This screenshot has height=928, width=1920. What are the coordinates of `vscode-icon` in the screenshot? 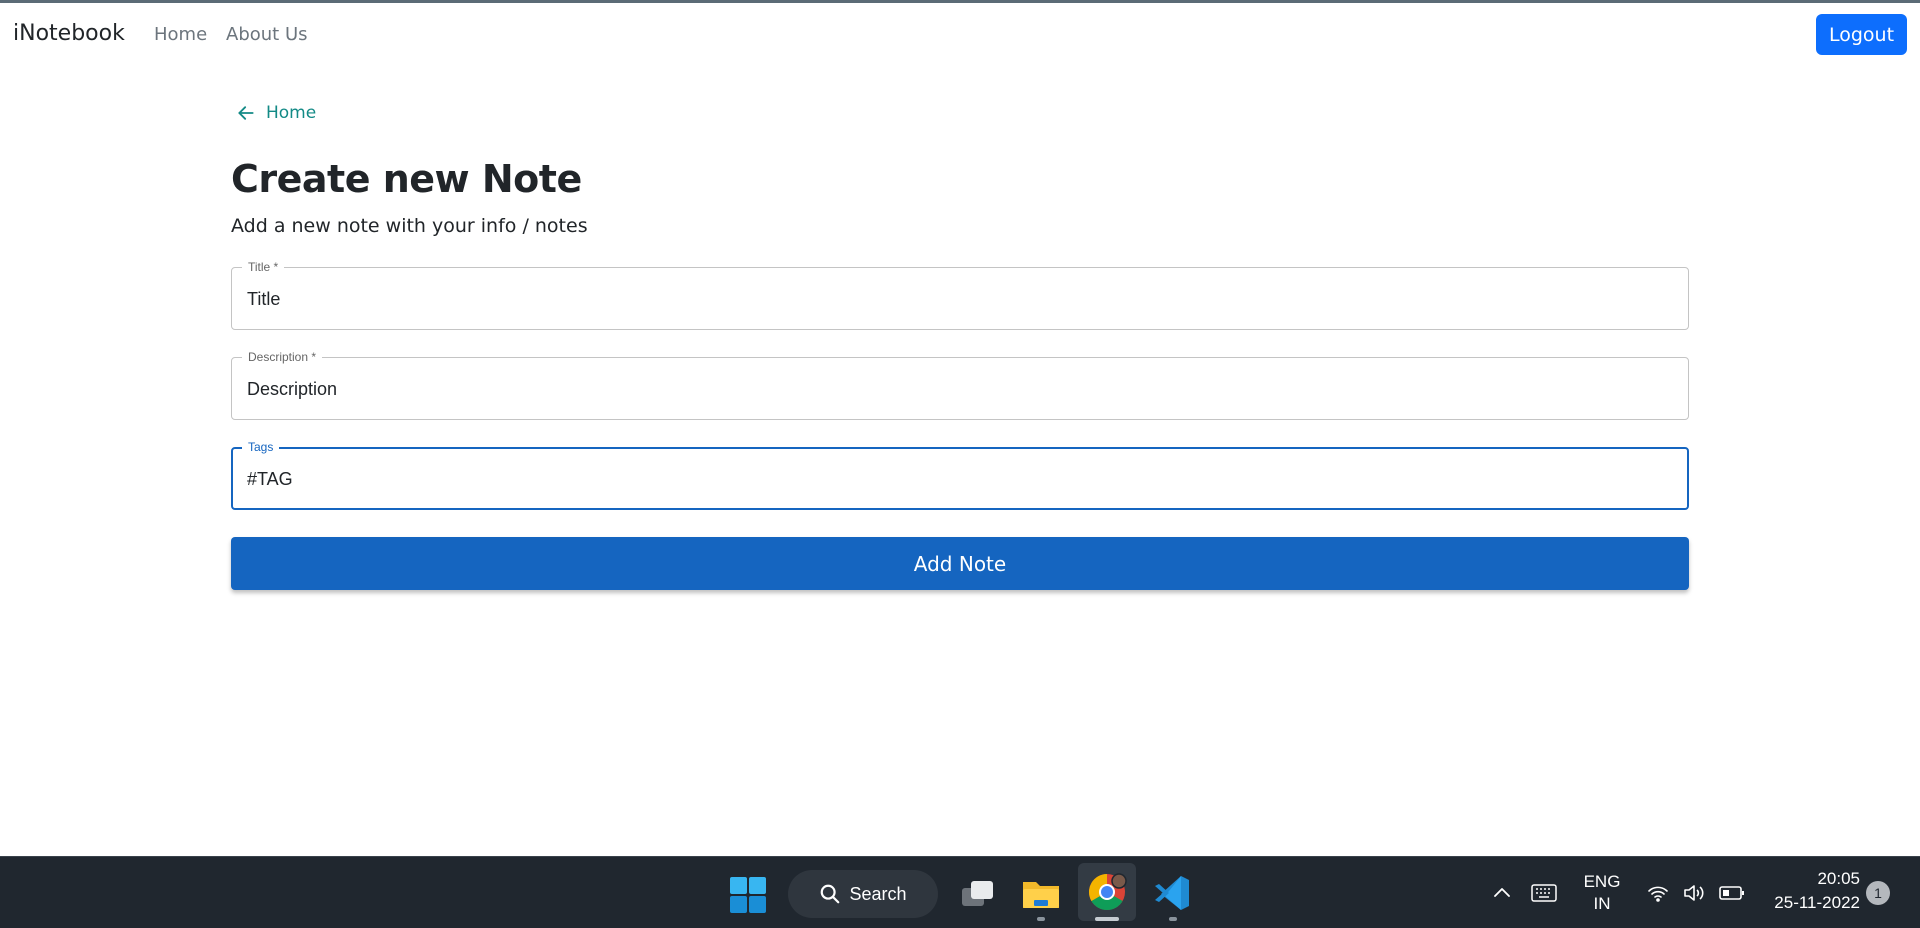 It's located at (1172, 893).